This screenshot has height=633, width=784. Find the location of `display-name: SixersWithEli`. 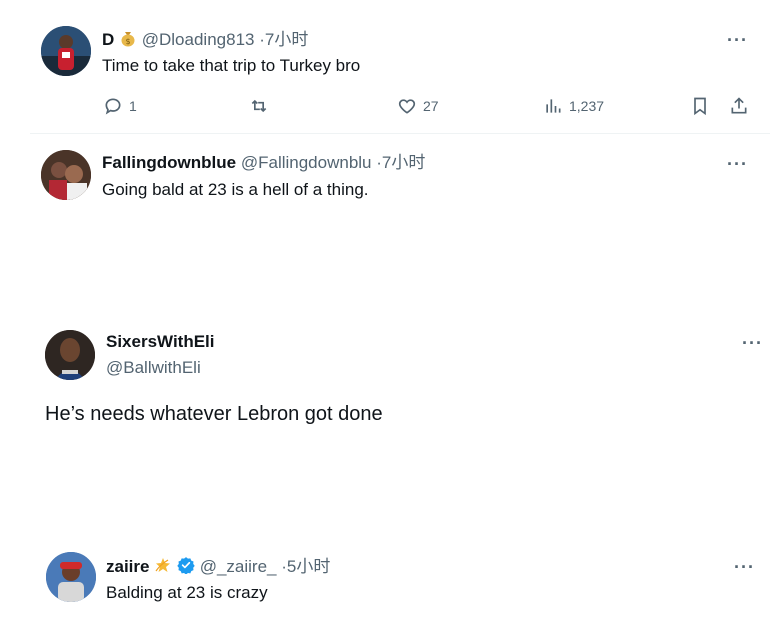

display-name: SixersWithEli is located at coordinates (160, 341).